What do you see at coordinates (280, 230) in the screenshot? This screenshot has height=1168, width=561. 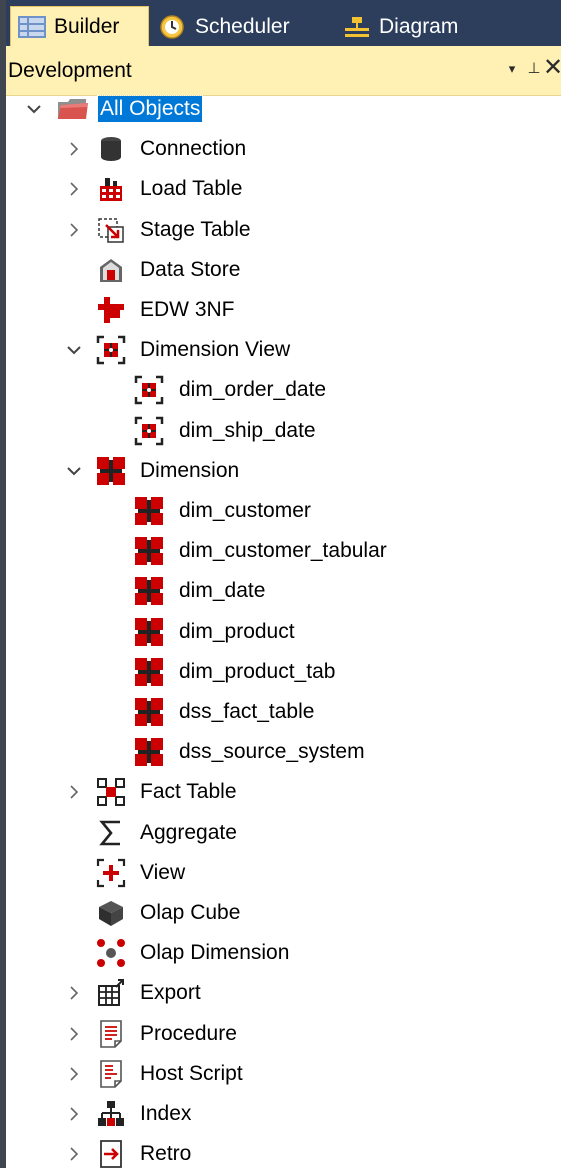 I see `tree-row-stage-table: Stage Table` at bounding box center [280, 230].